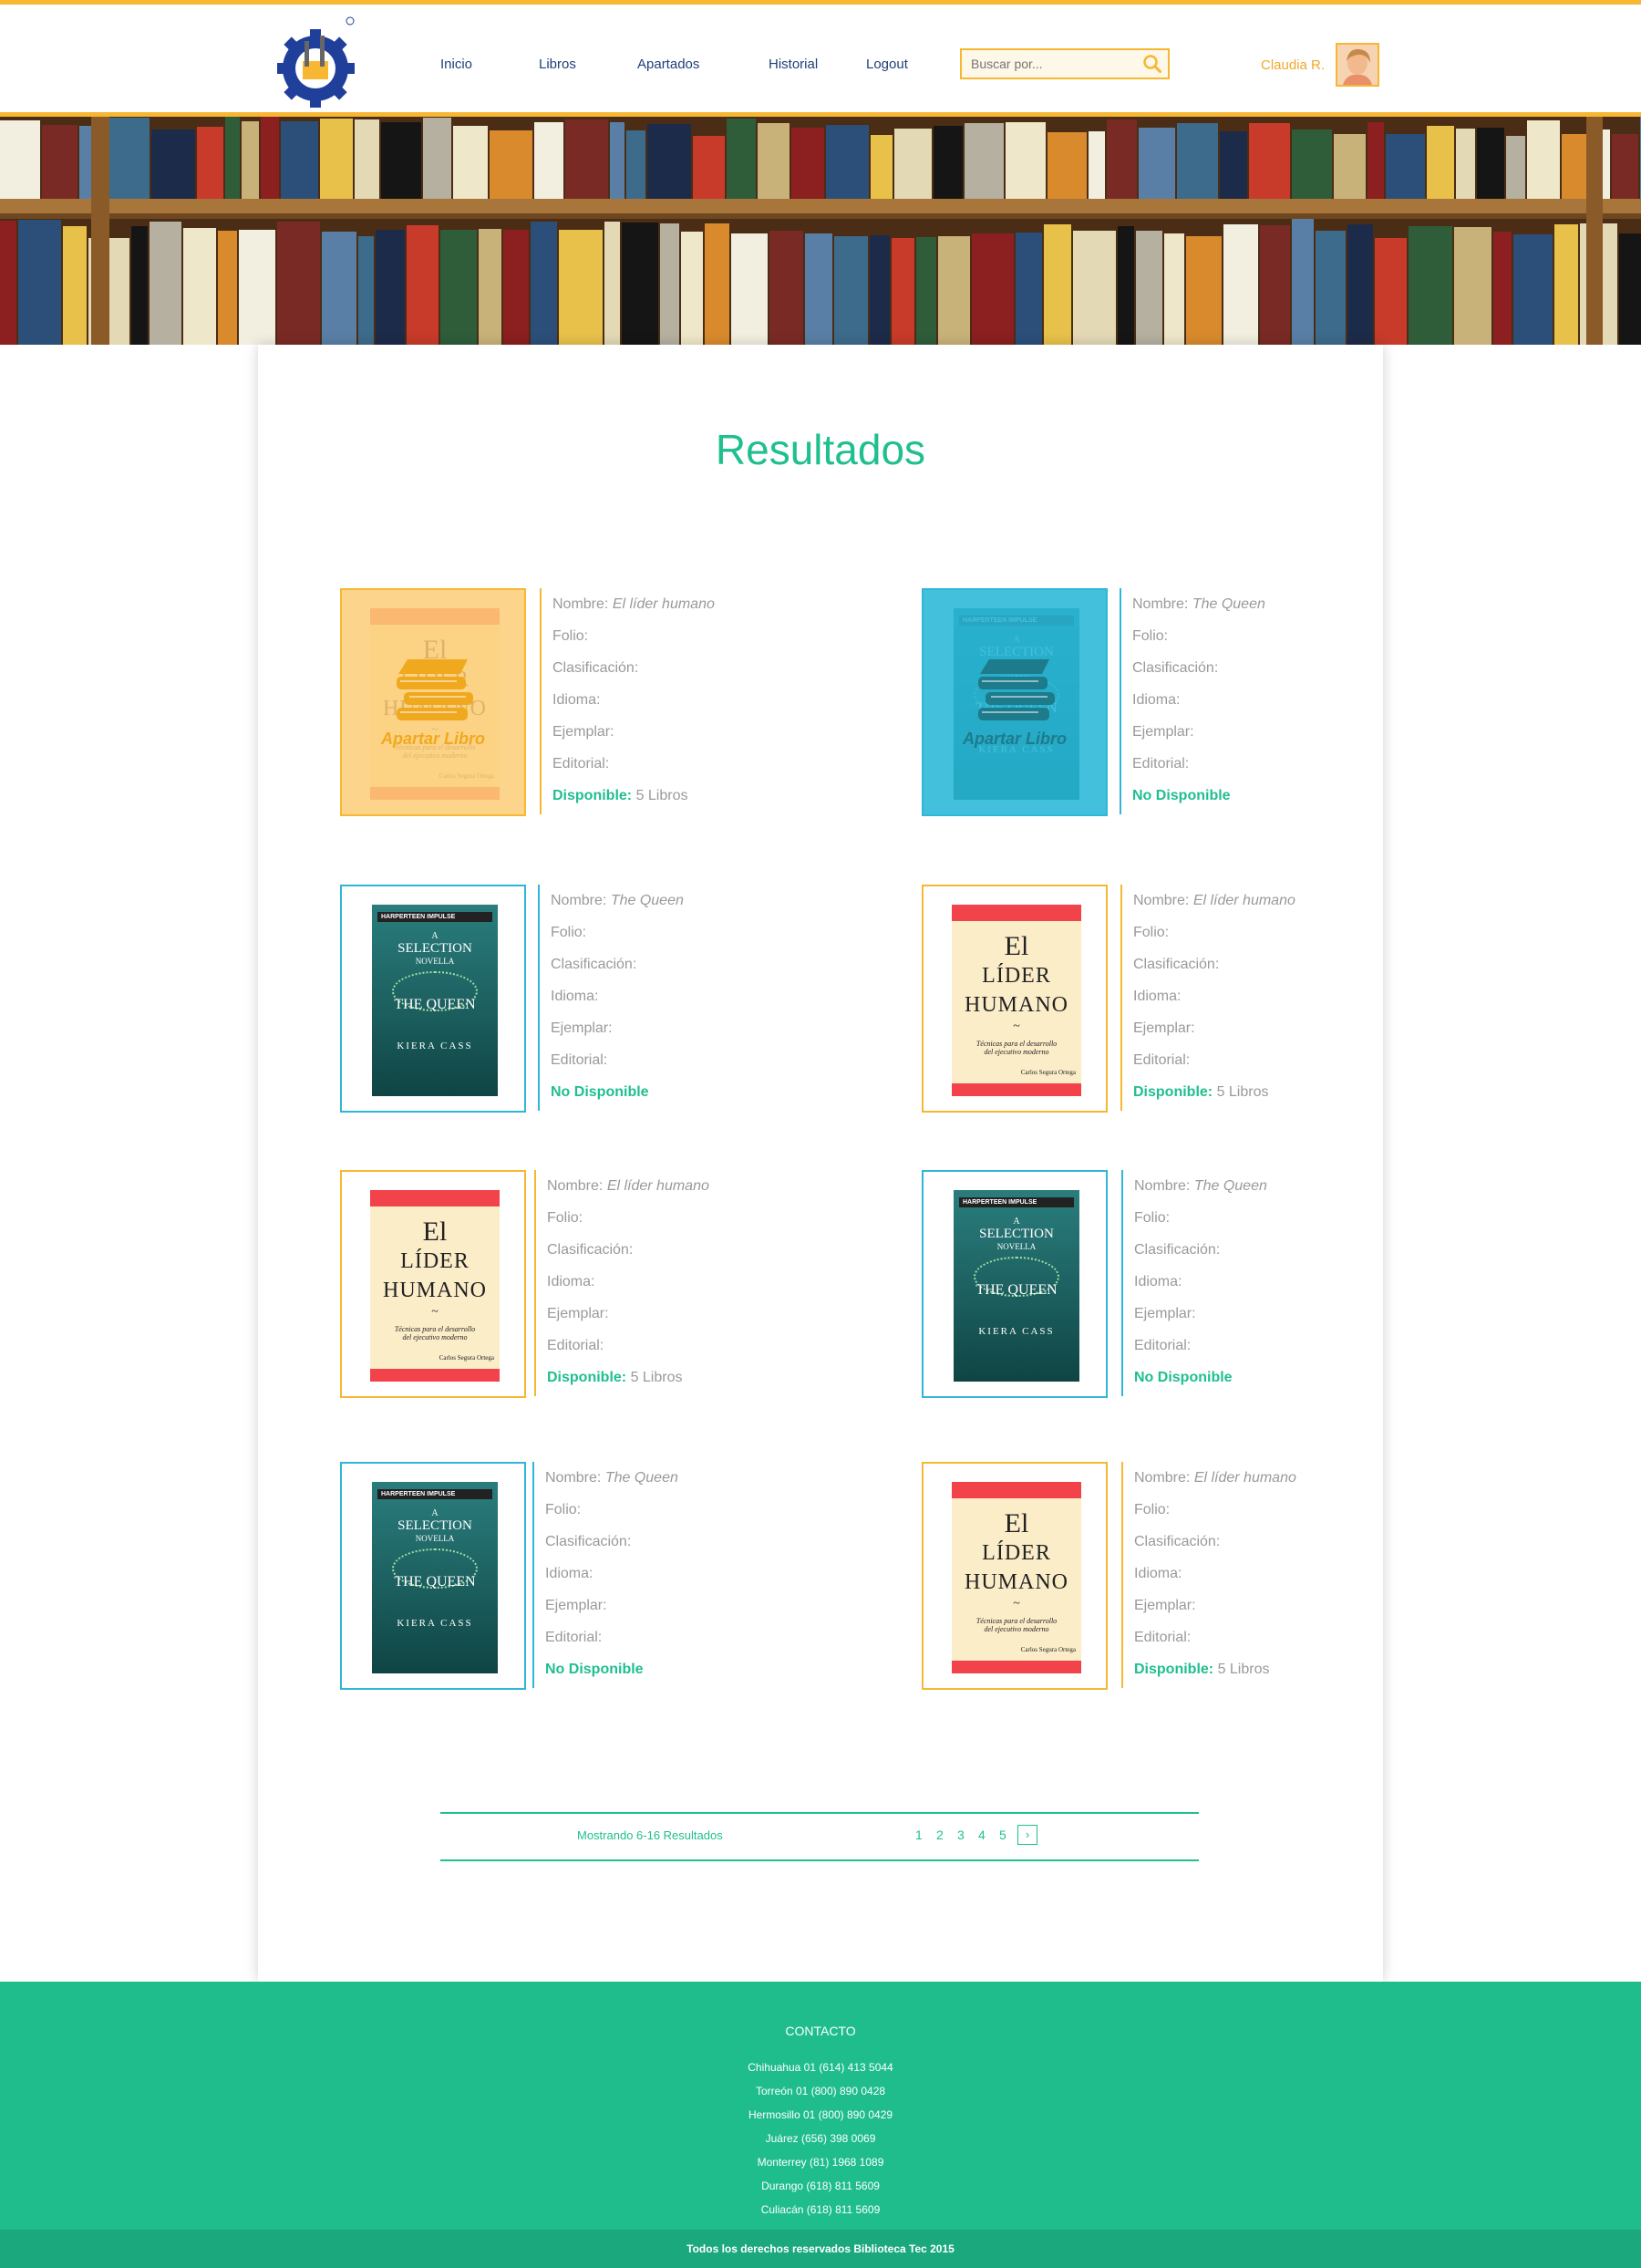 This screenshot has height=2268, width=1641. I want to click on cover-subtitle: del ejecutivo moderno, so click(1016, 1629).